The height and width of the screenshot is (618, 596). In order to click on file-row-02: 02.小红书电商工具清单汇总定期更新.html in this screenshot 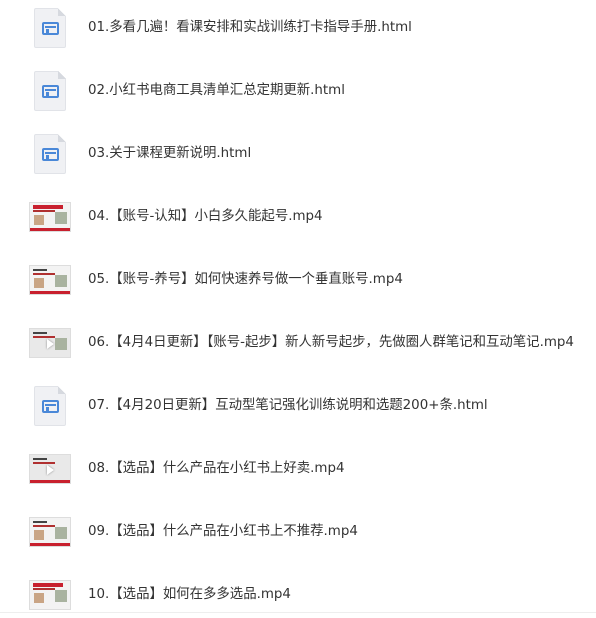, I will do `click(298, 91)`.